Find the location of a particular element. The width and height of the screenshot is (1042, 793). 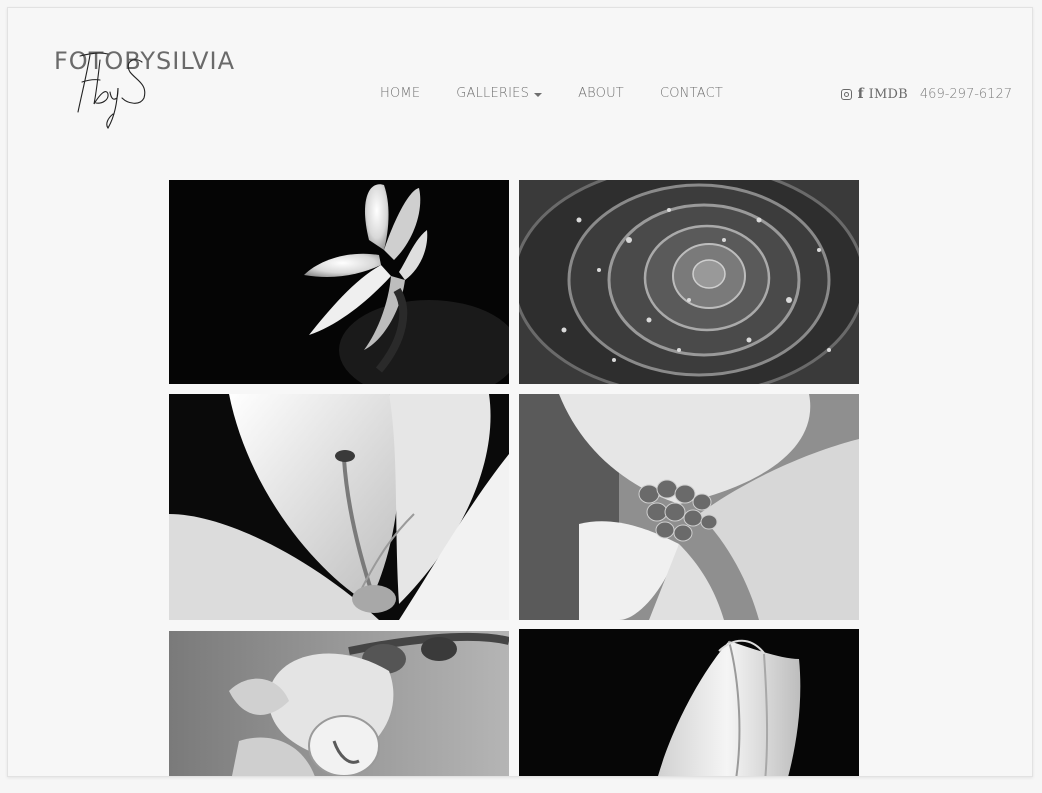

nav-about: ABOUT is located at coordinates (601, 93).